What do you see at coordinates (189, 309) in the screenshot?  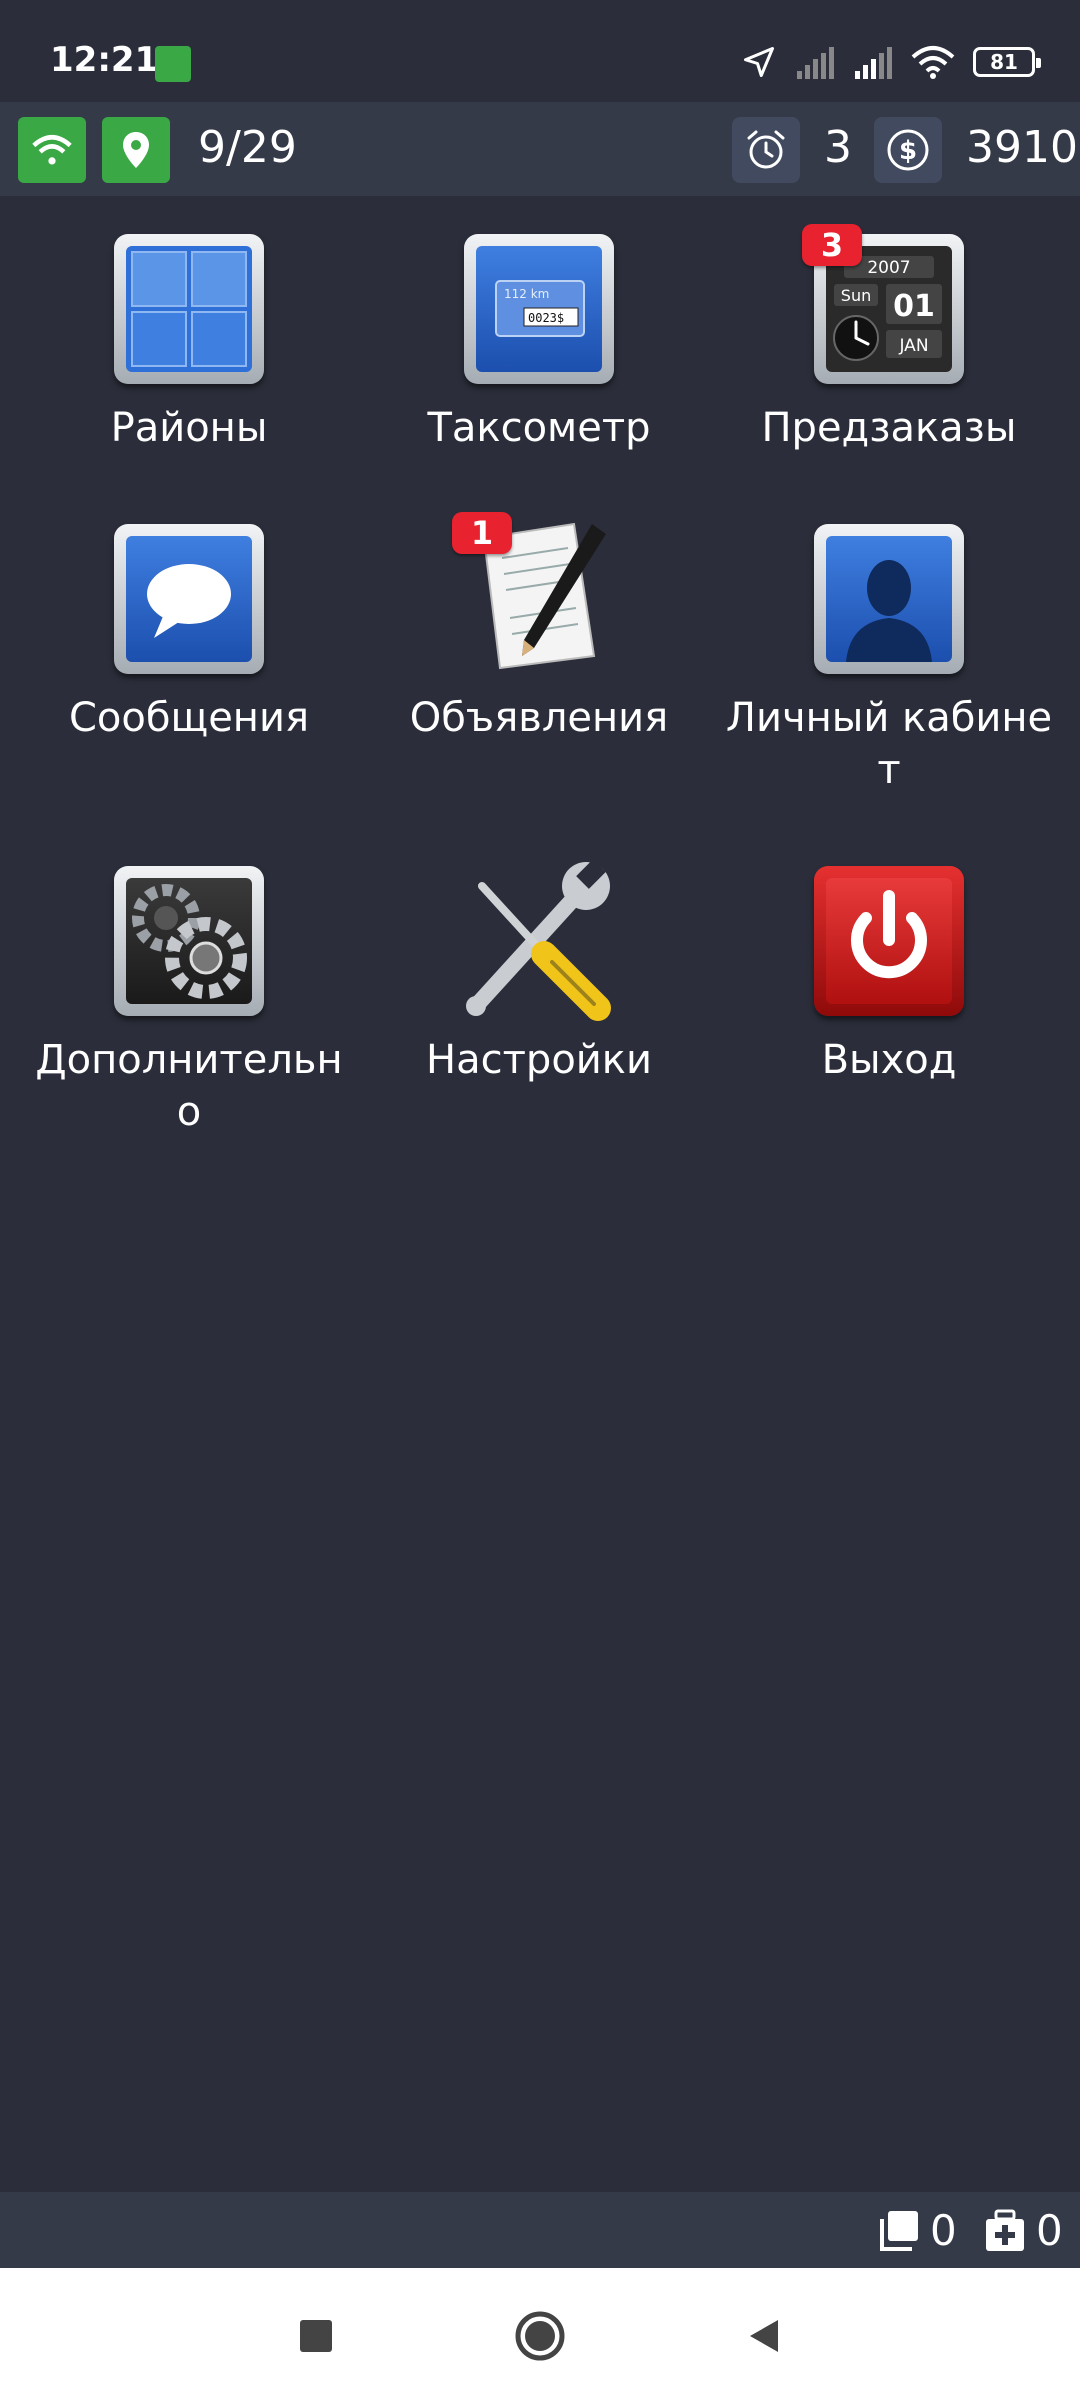 I see `districts-grid-icon` at bounding box center [189, 309].